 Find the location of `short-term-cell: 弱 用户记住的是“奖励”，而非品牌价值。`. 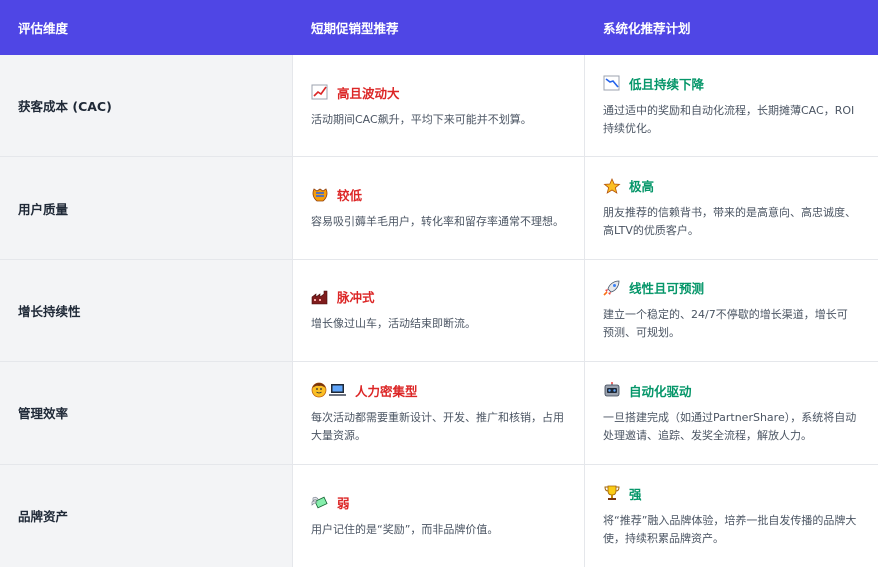

short-term-cell: 弱 用户记住的是“奖励”，而非品牌价值。 is located at coordinates (439, 515).